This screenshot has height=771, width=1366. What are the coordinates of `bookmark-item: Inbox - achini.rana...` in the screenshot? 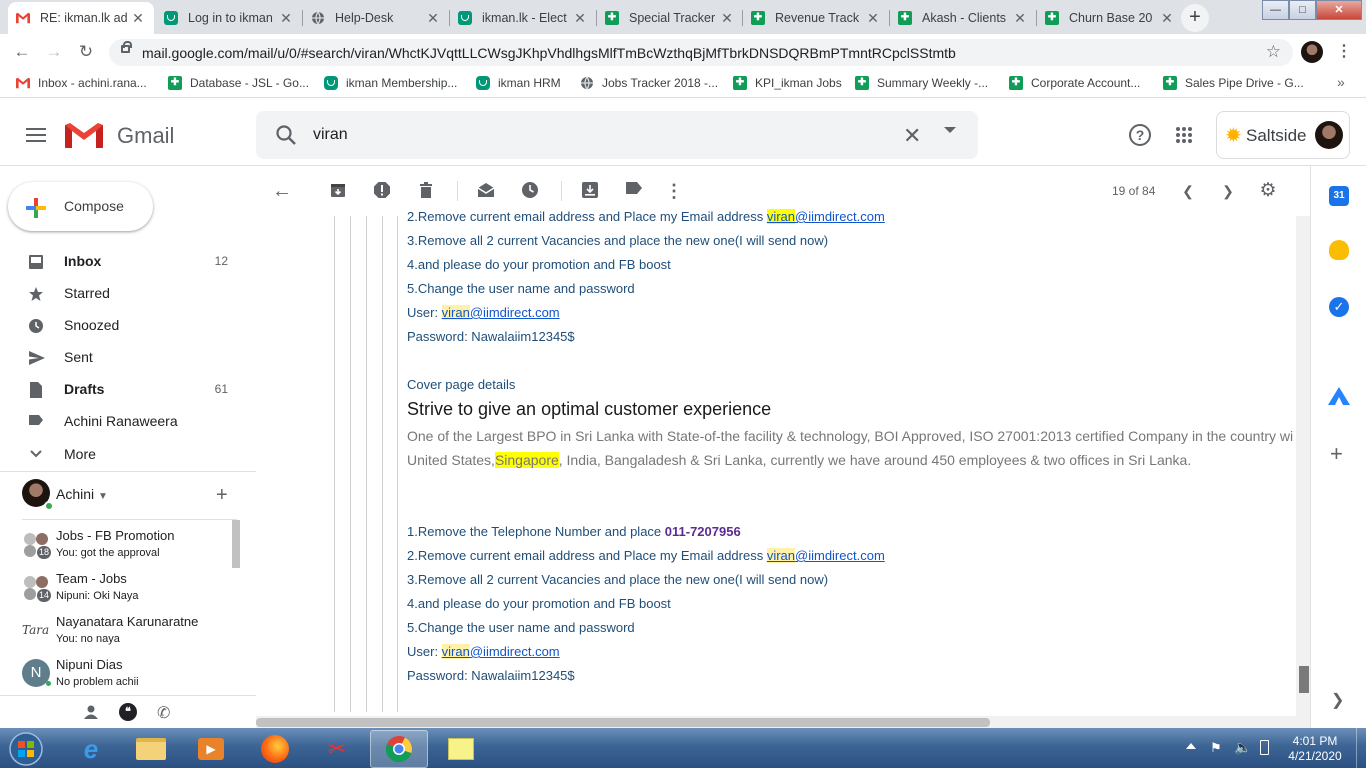 It's located at (81, 83).